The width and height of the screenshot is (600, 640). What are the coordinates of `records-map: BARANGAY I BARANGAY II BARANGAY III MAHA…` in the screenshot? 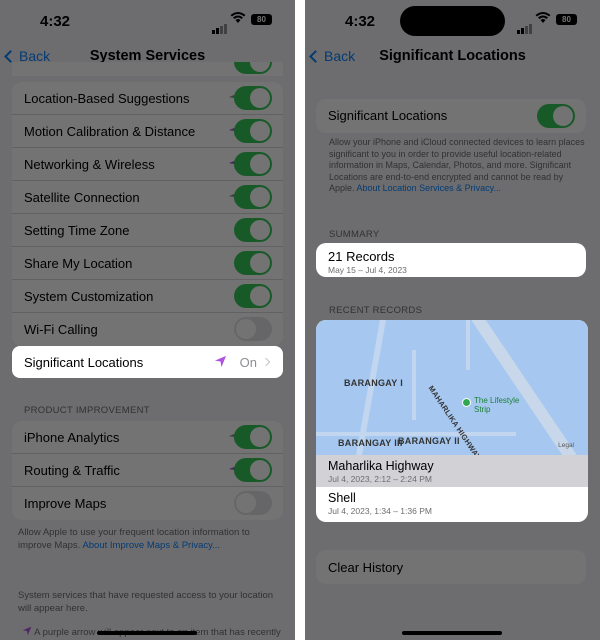 It's located at (452, 387).